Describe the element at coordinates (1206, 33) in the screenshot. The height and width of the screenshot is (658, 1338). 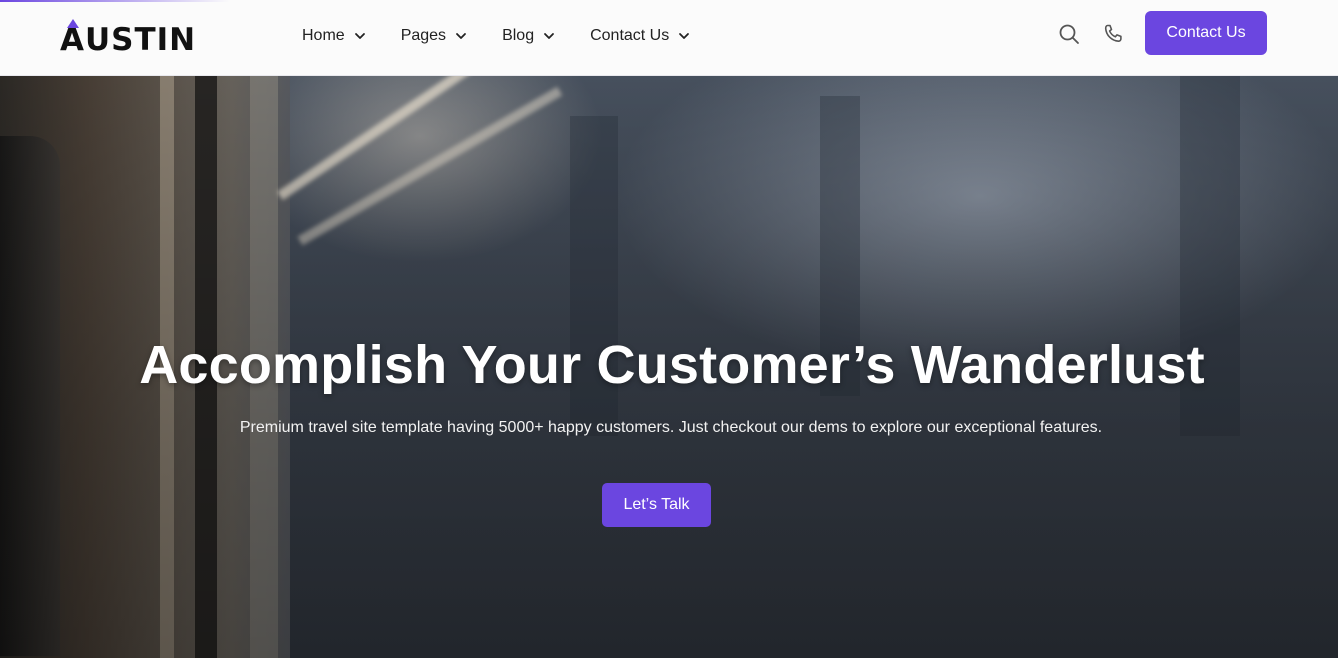
I see `contact-us-button: Contact Us` at that location.